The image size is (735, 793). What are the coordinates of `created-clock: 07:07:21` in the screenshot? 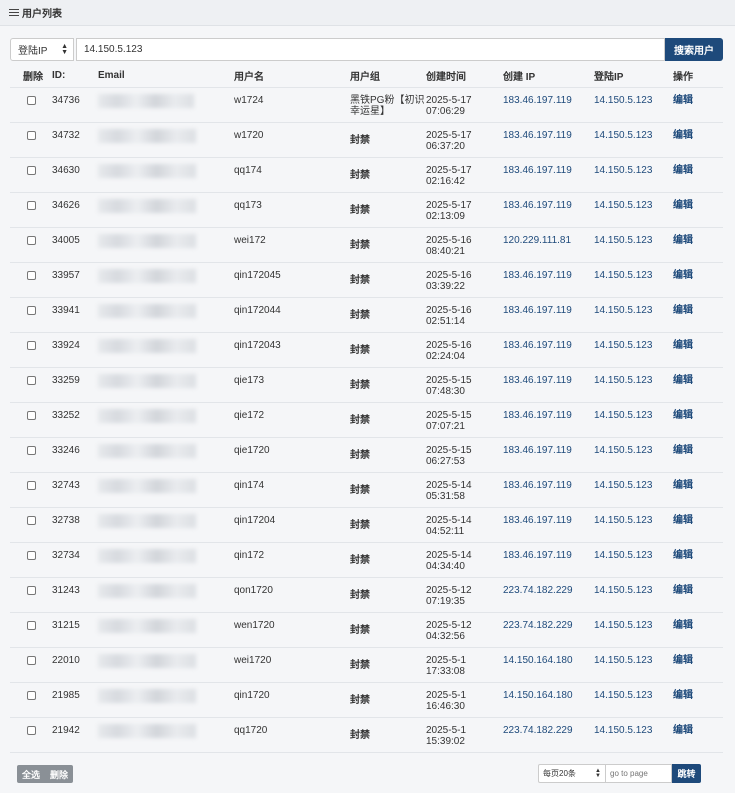 It's located at (445, 426).